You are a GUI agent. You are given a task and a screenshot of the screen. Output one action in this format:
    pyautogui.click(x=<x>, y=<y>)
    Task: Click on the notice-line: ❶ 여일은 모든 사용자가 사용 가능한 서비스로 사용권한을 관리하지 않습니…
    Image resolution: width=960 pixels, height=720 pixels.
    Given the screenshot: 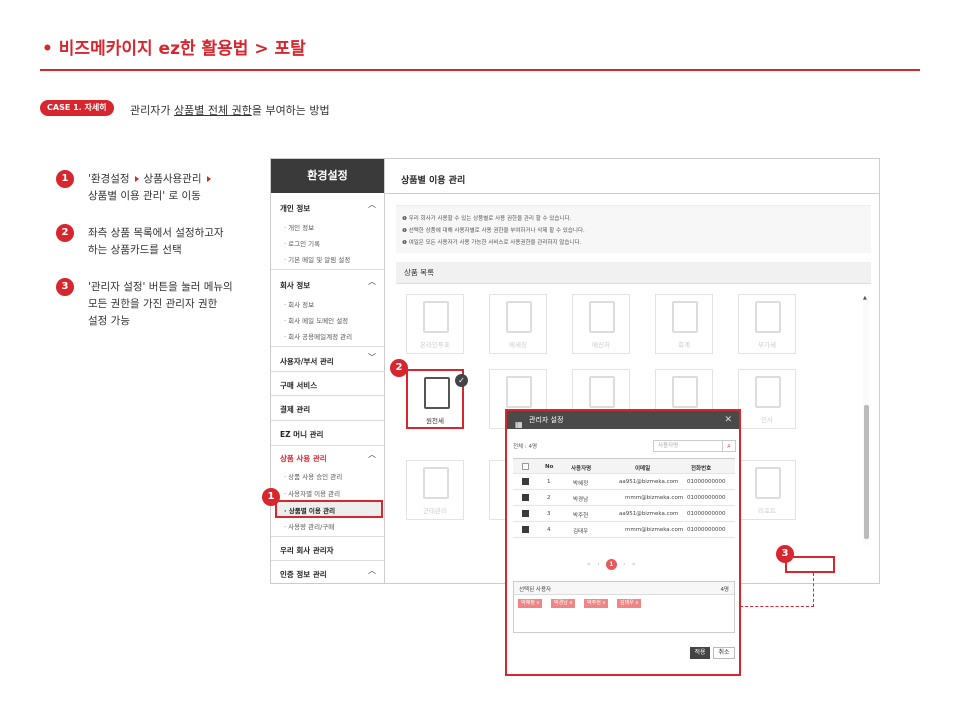 What is the action you would take?
    pyautogui.click(x=492, y=243)
    